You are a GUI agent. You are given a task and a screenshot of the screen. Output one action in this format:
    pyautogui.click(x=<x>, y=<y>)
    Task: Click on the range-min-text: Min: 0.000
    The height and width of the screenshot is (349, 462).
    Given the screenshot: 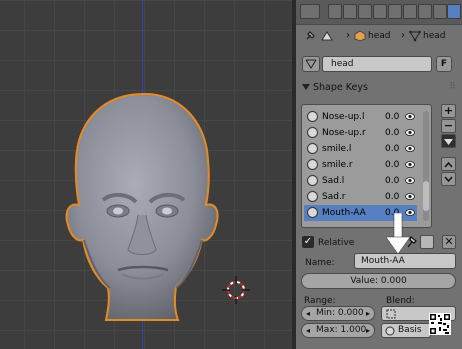 What is the action you would take?
    pyautogui.click(x=340, y=313)
    